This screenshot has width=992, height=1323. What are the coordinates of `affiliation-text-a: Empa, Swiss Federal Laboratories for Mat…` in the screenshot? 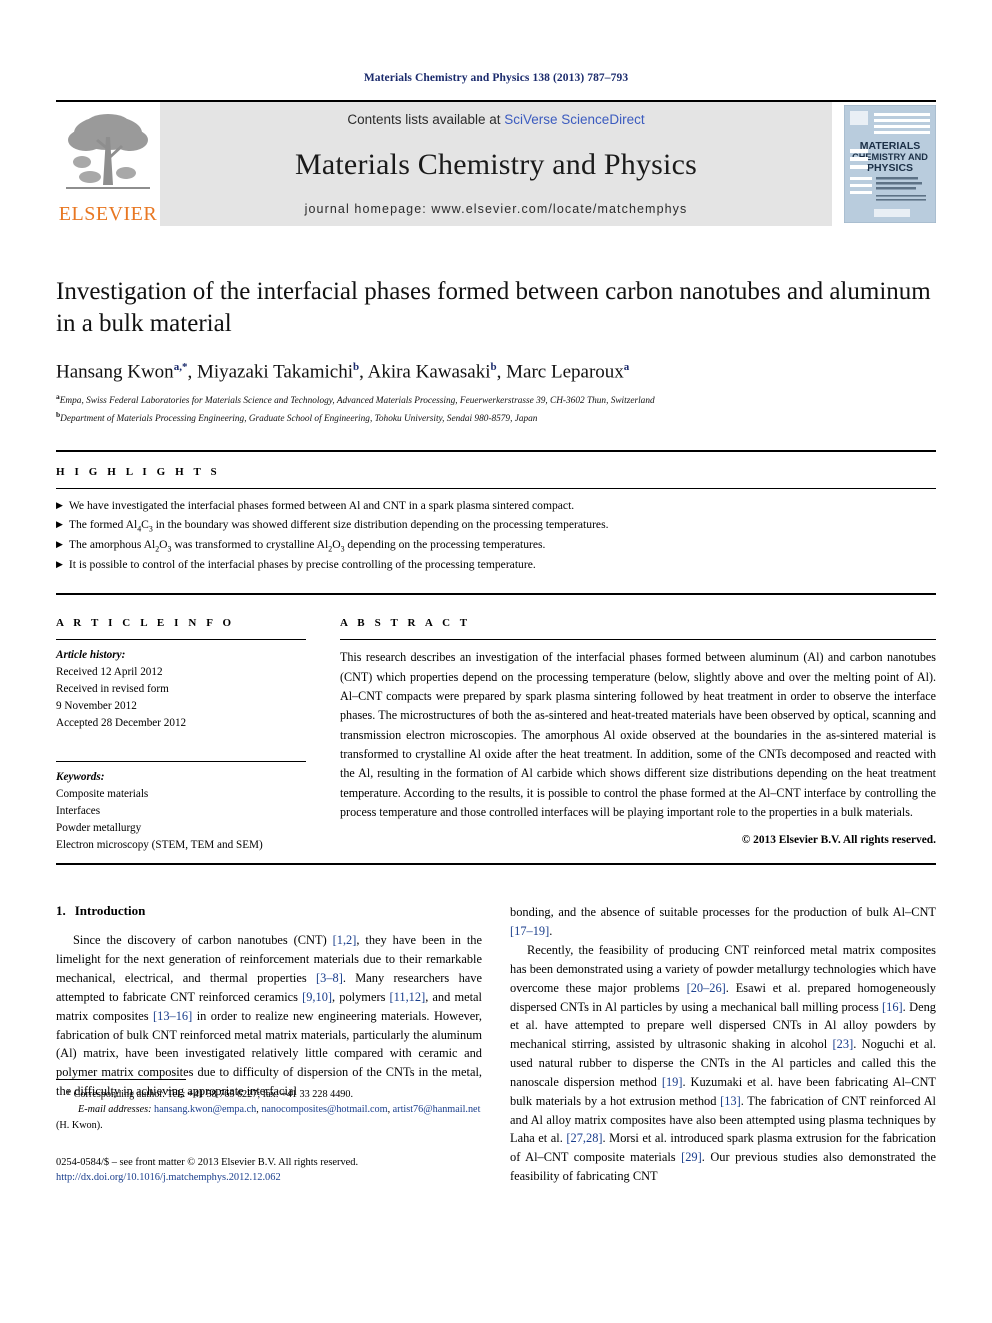 It's located at (357, 401).